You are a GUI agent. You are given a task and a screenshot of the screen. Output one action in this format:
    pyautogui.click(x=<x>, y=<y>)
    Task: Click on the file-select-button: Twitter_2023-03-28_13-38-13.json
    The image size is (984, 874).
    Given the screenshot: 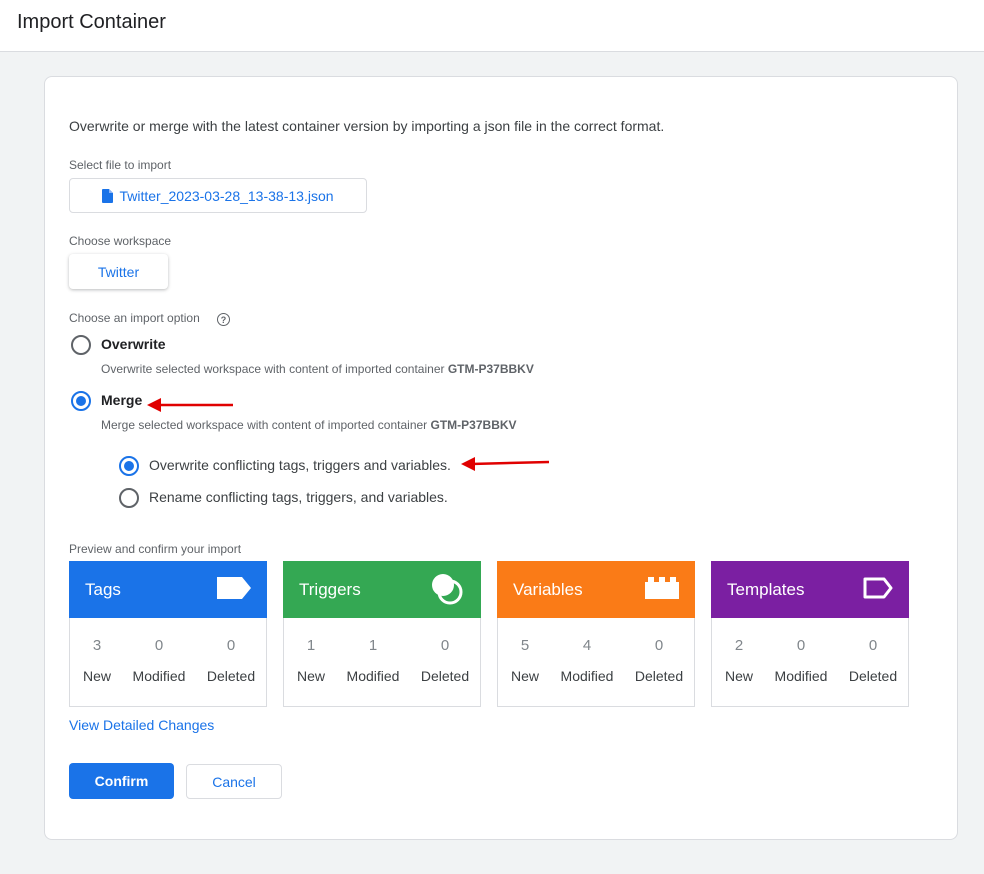 What is the action you would take?
    pyautogui.click(x=218, y=195)
    